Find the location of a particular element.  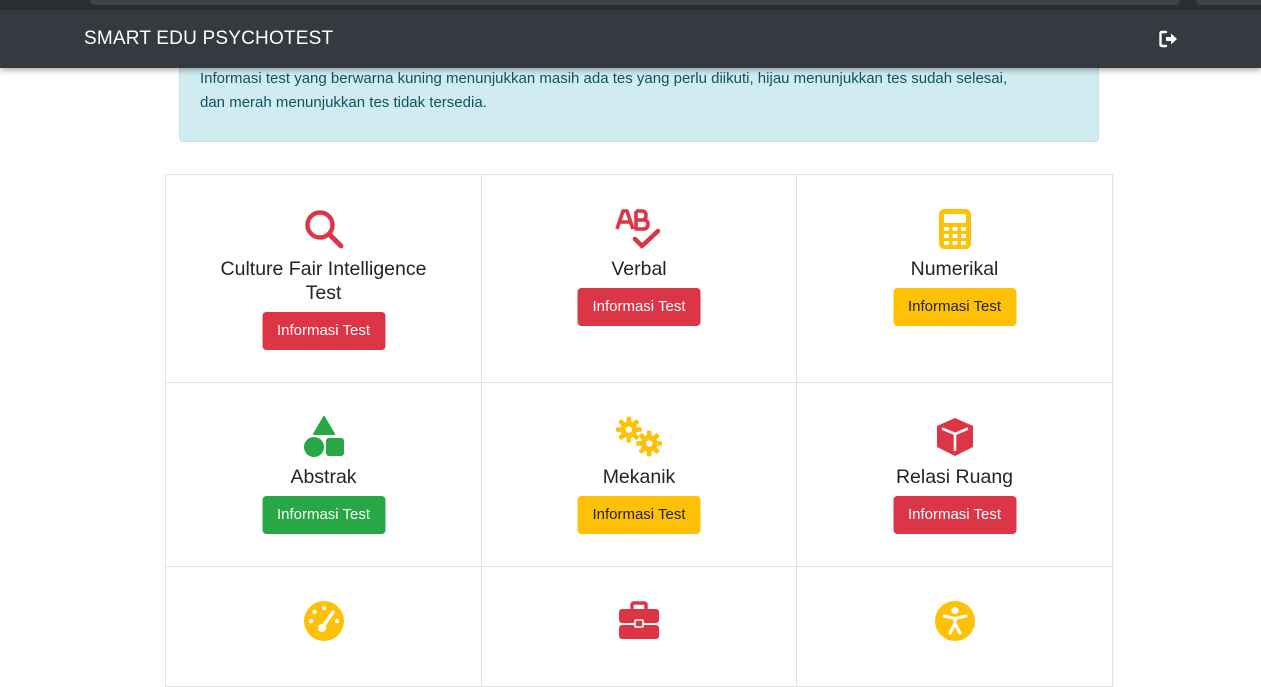

test-title: Numerikal is located at coordinates (954, 269).